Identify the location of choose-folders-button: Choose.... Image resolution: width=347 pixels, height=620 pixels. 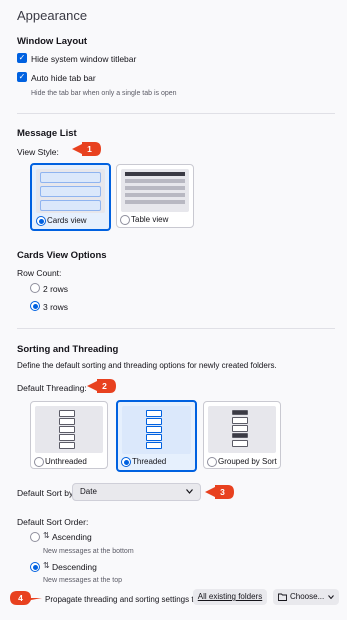
(306, 597).